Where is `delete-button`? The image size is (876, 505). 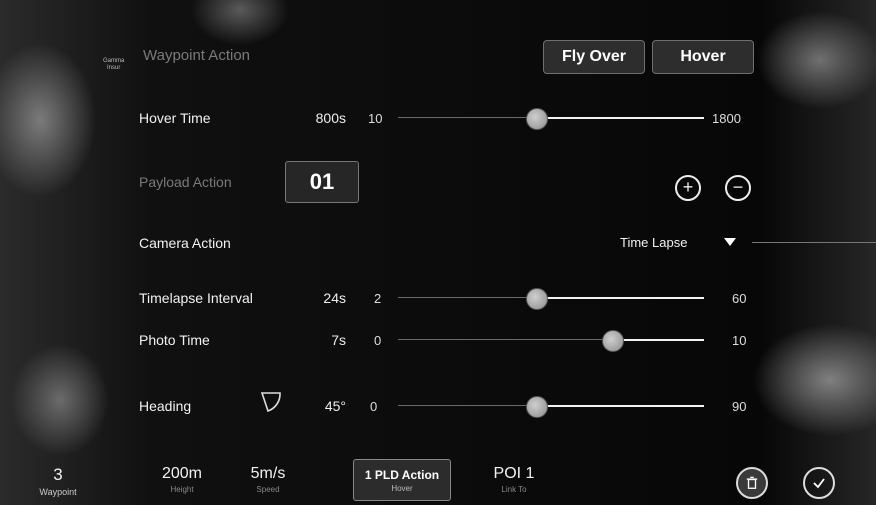 delete-button is located at coordinates (752, 483).